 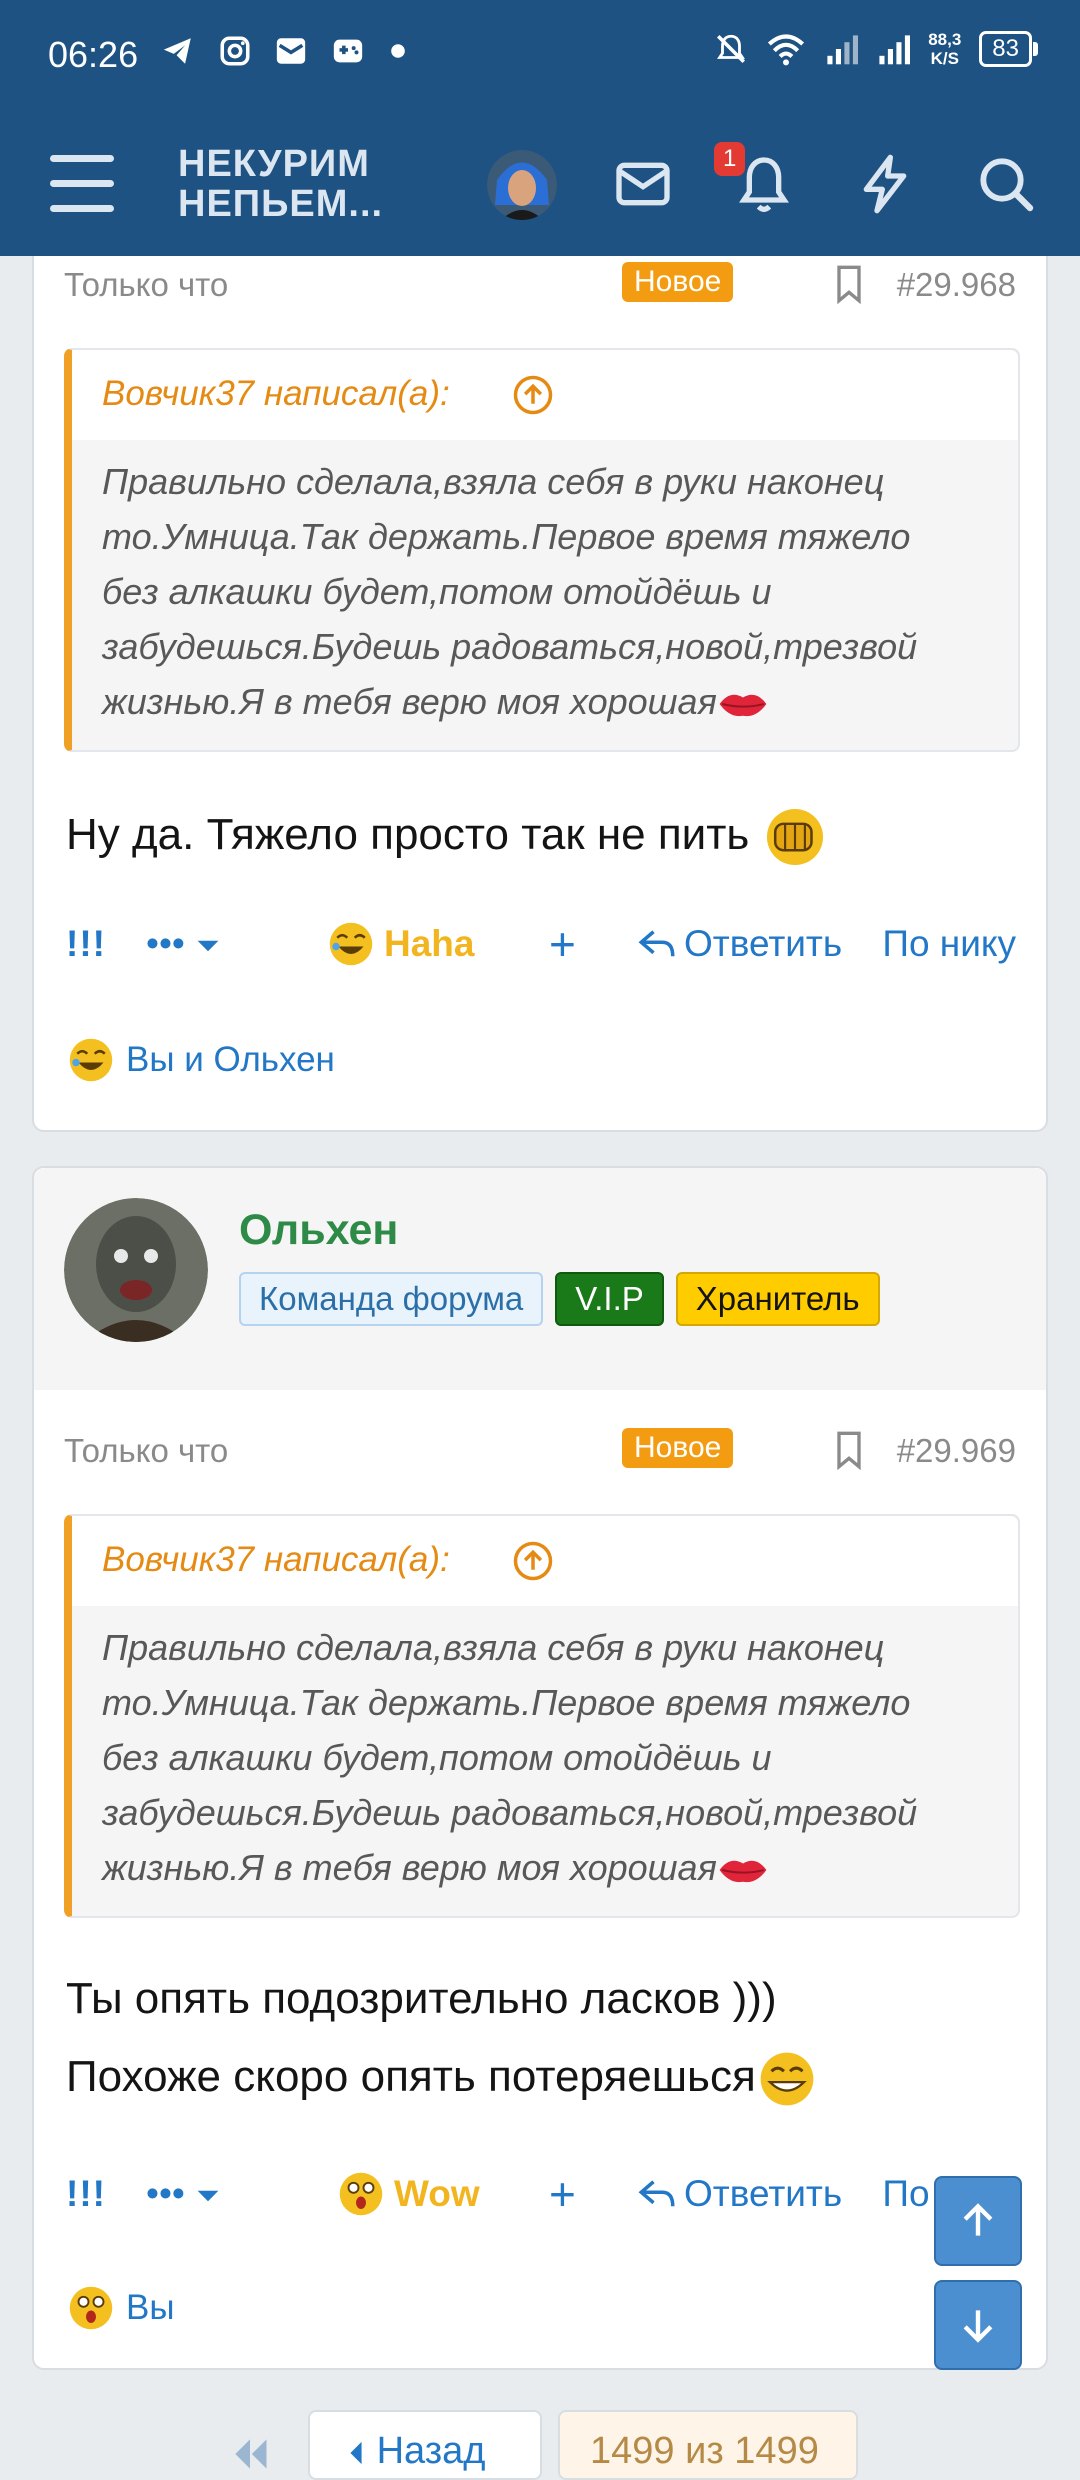 What do you see at coordinates (786, 50) in the screenshot?
I see `wifi-icon` at bounding box center [786, 50].